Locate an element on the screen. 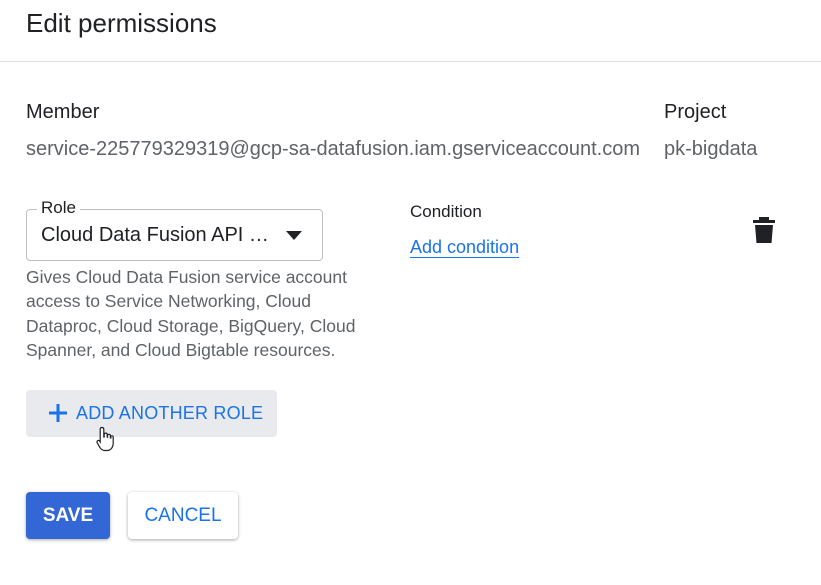 The image size is (821, 585). triangle-down-icon is located at coordinates (294, 235).